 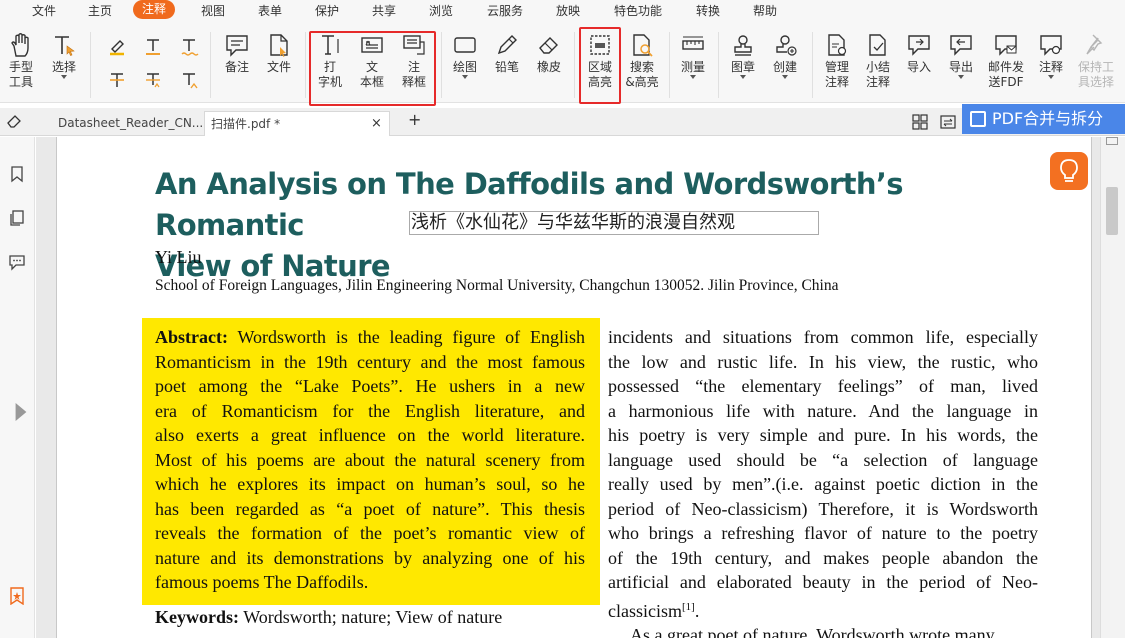 I want to click on menu-home: 主页, so click(x=100, y=10).